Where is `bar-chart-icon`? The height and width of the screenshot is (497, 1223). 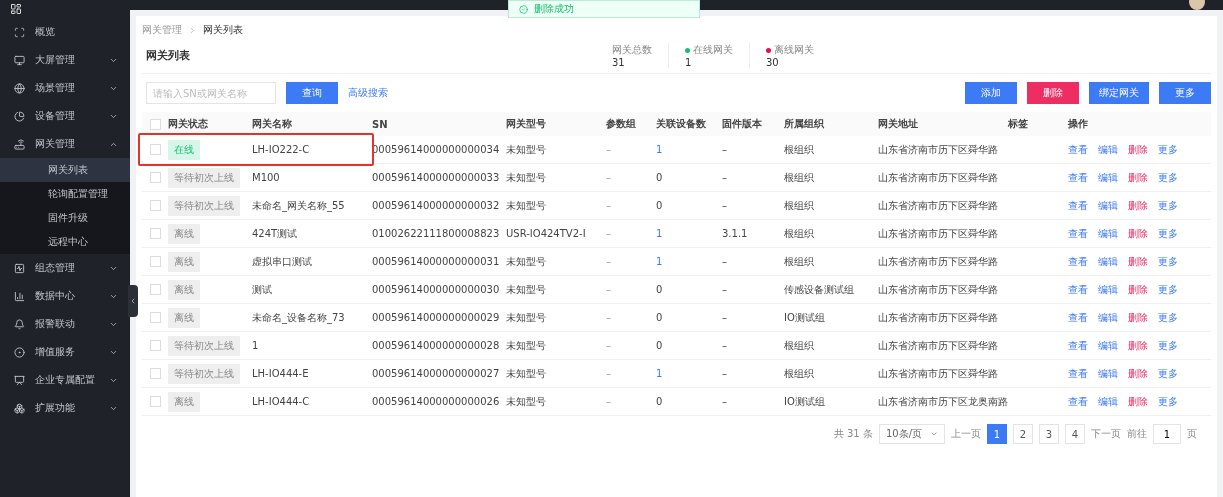
bar-chart-icon is located at coordinates (19, 296).